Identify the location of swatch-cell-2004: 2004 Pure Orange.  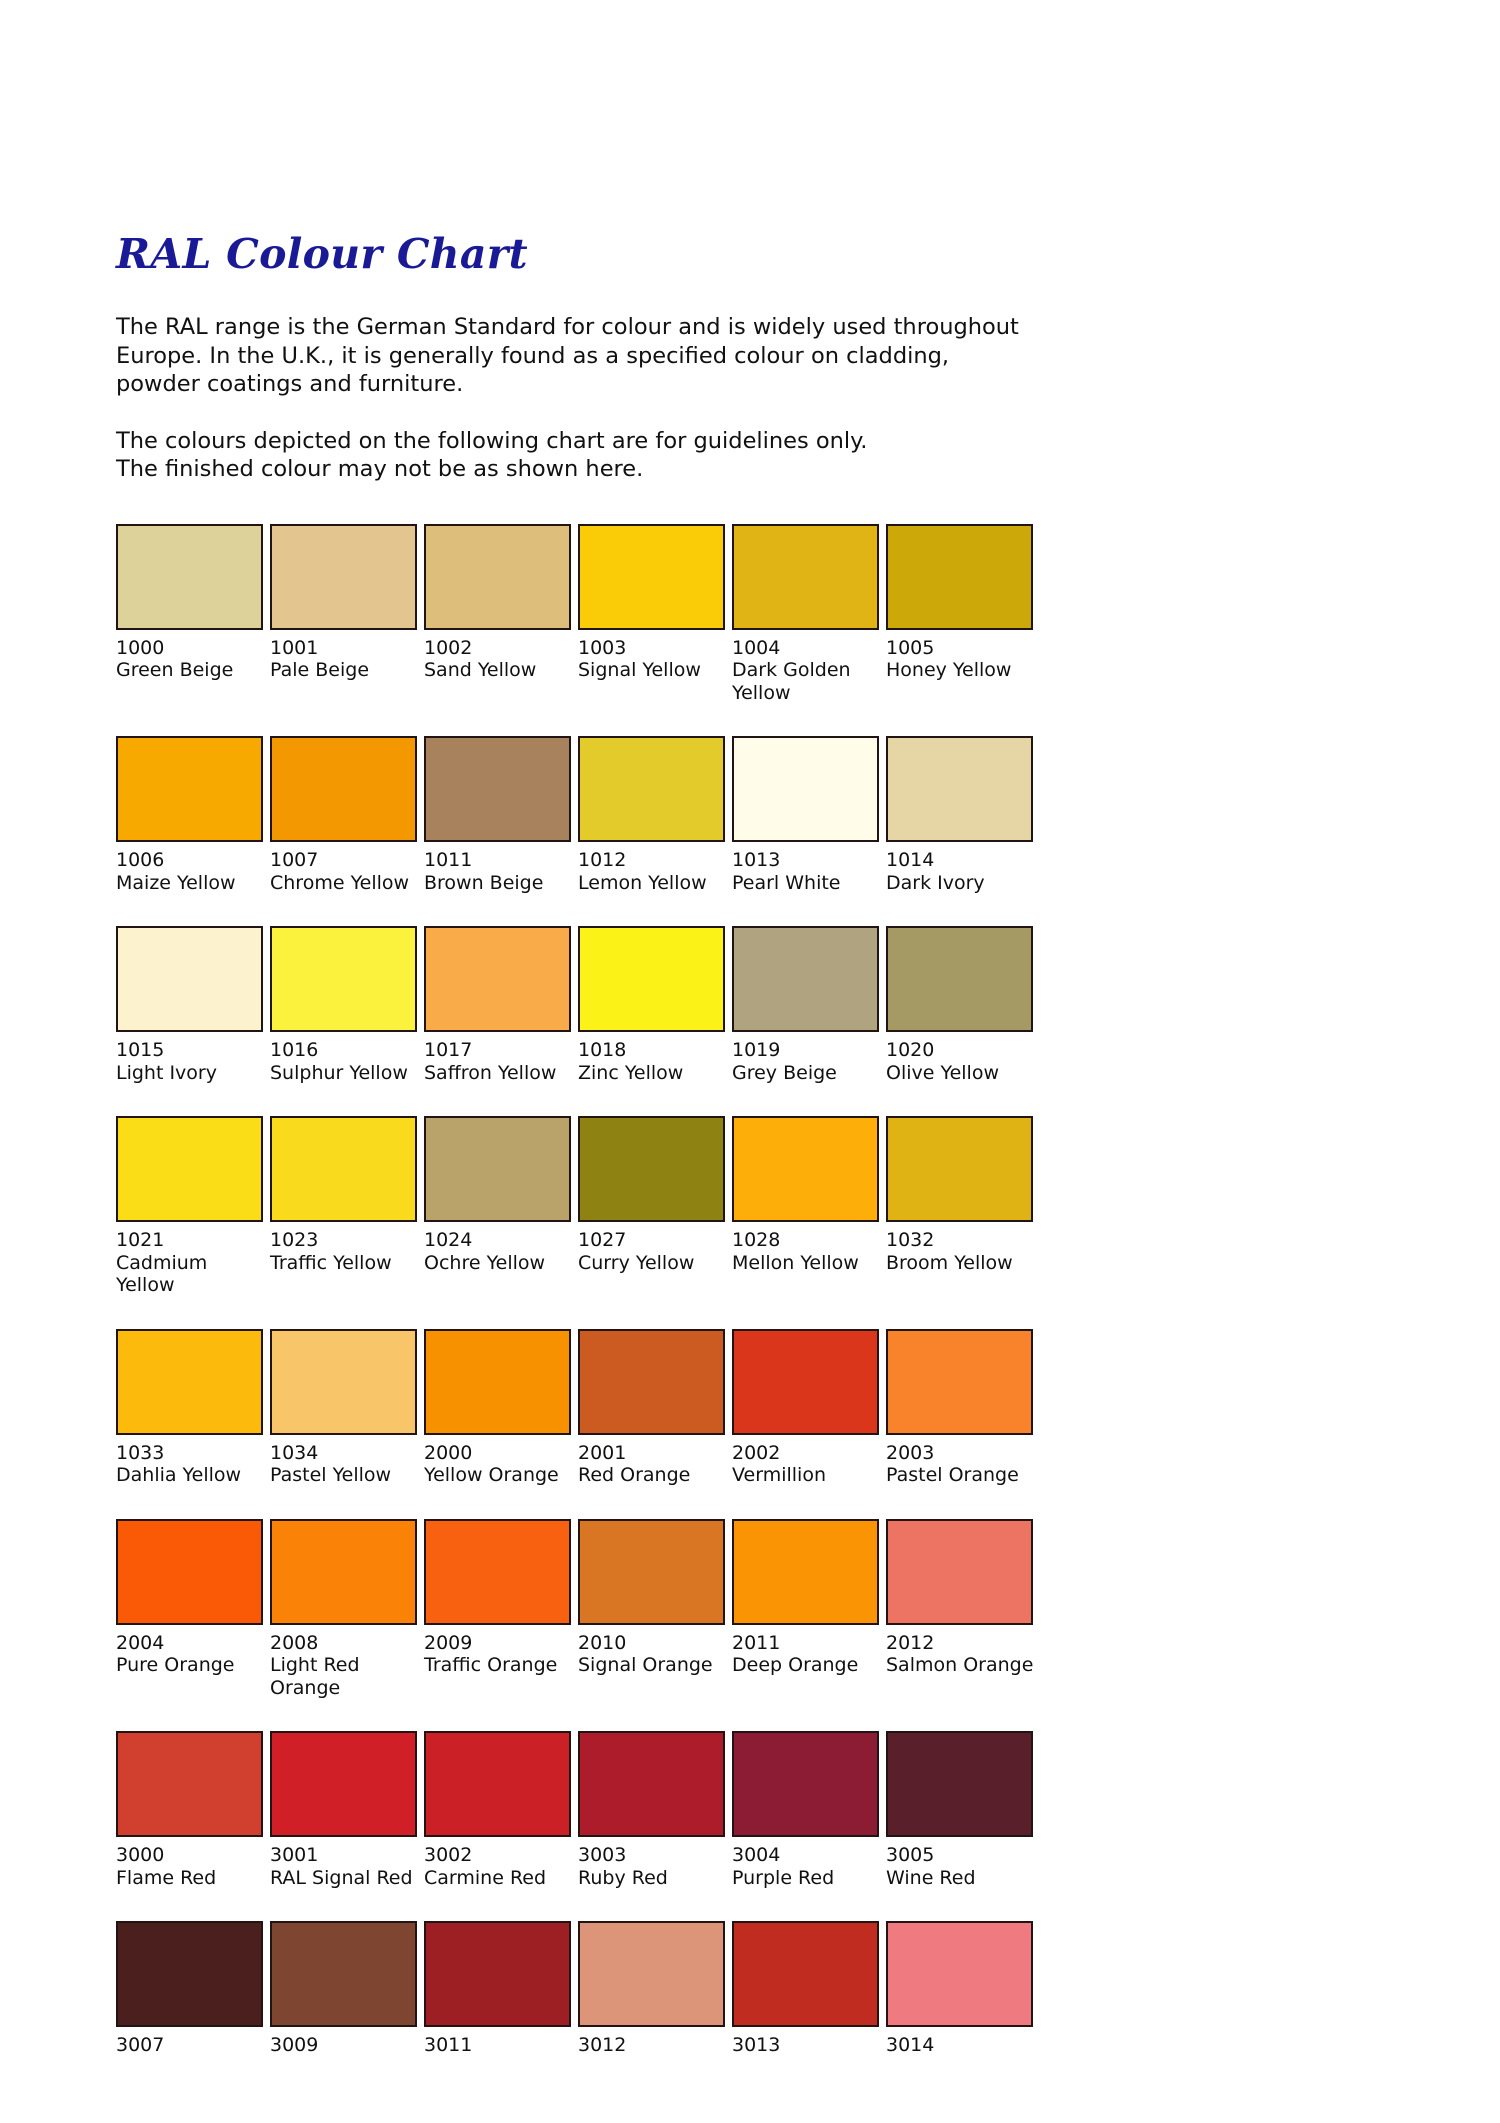
(193, 1597).